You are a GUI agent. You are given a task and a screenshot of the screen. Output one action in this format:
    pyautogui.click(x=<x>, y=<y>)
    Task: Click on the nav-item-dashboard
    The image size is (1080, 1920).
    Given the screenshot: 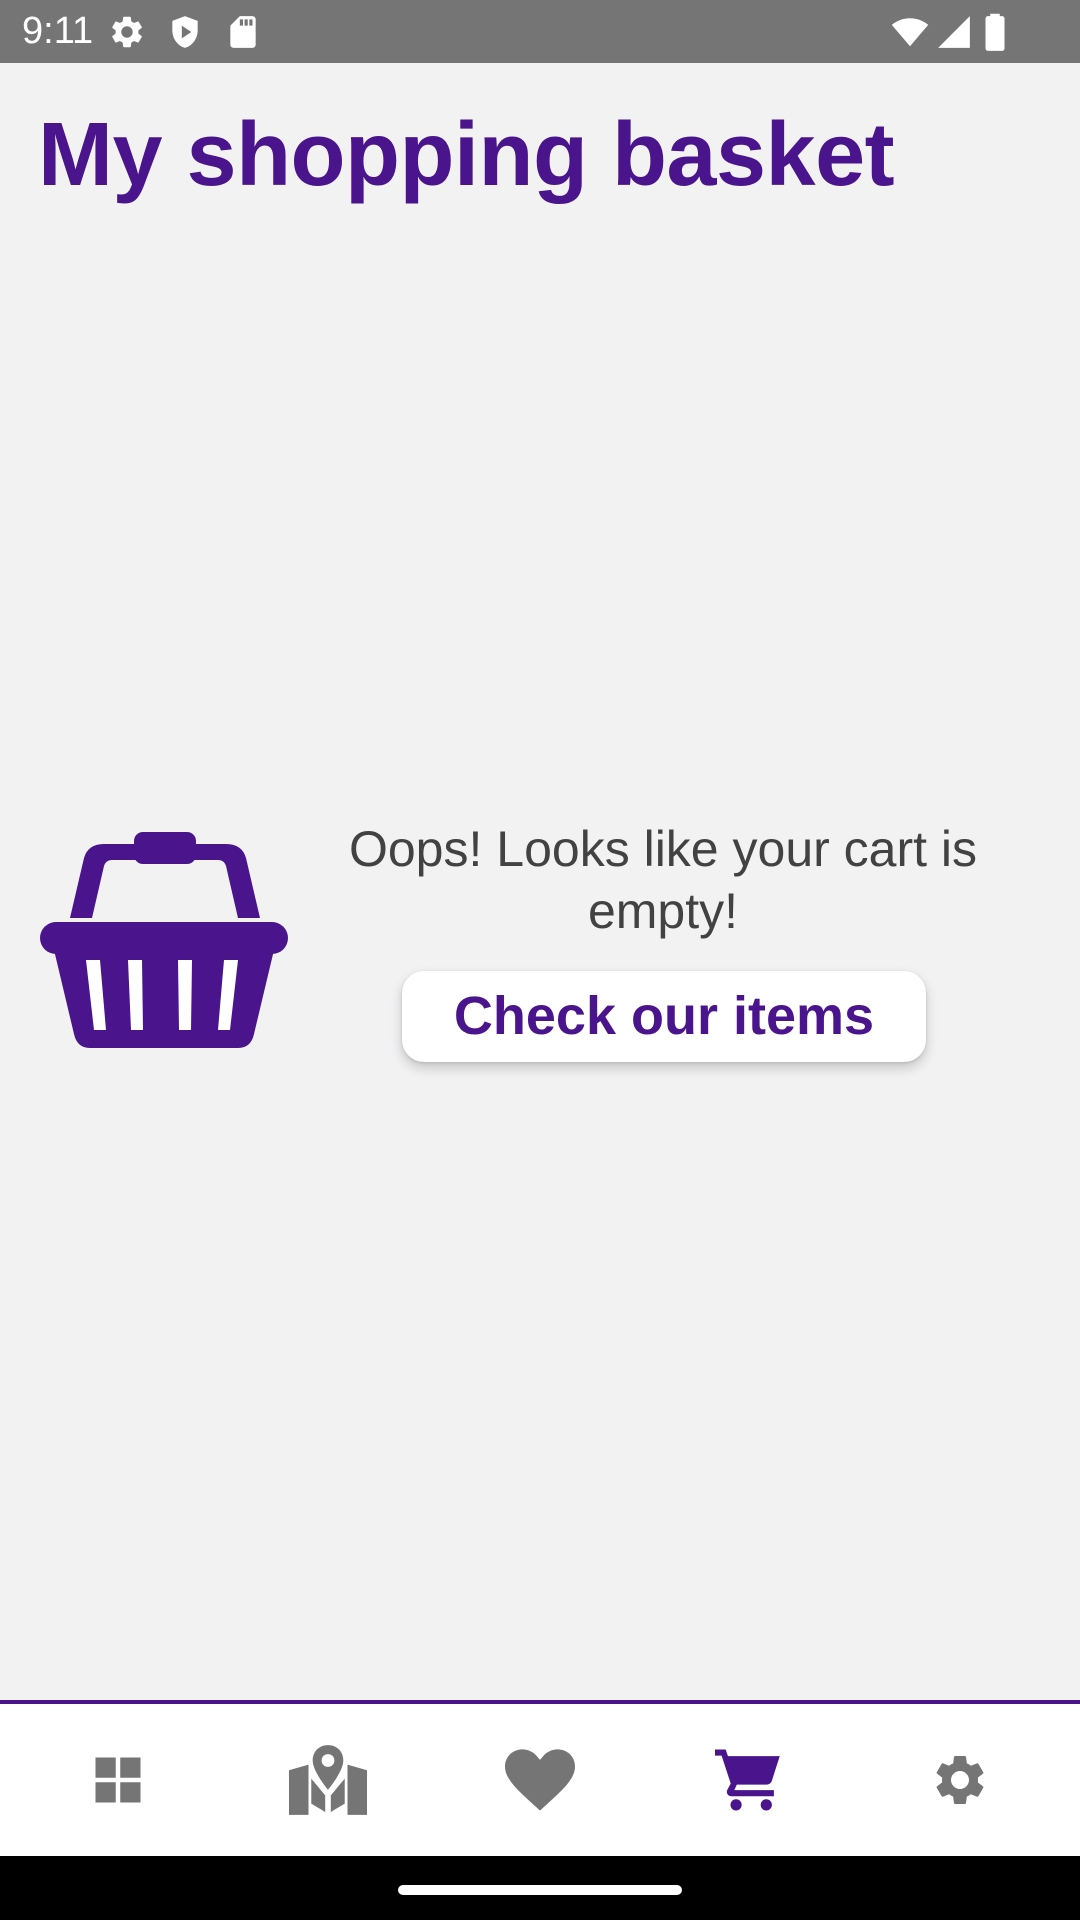 What is the action you would take?
    pyautogui.click(x=118, y=1780)
    